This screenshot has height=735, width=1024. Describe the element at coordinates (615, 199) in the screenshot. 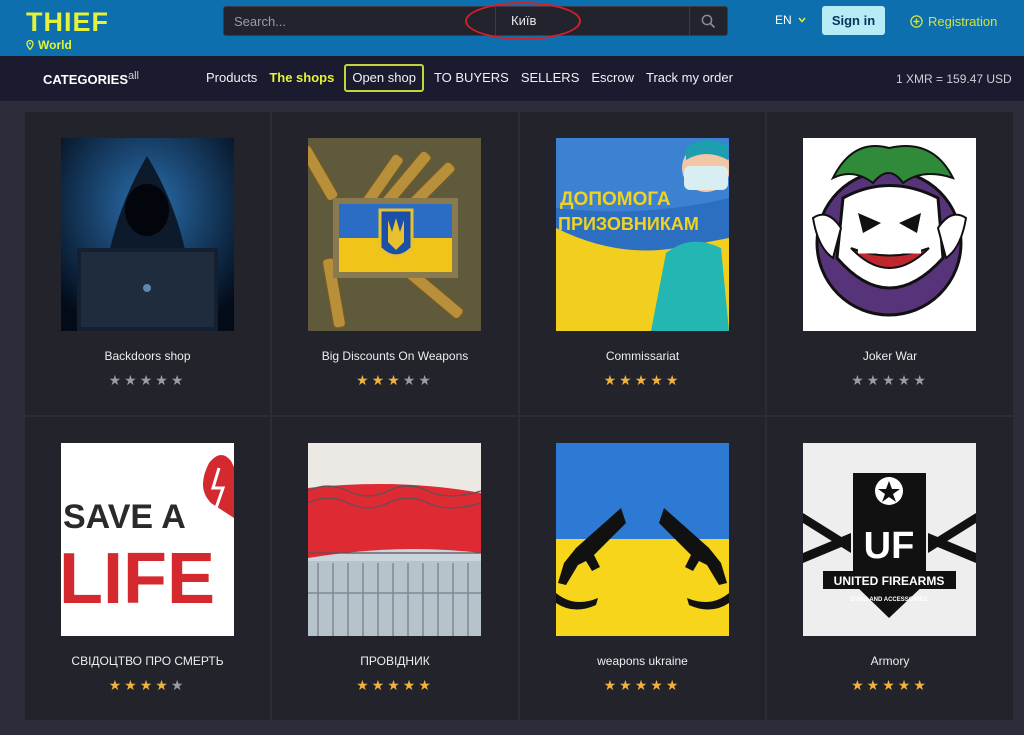

I see `poster-line-1: ДОПОМОГА` at that location.